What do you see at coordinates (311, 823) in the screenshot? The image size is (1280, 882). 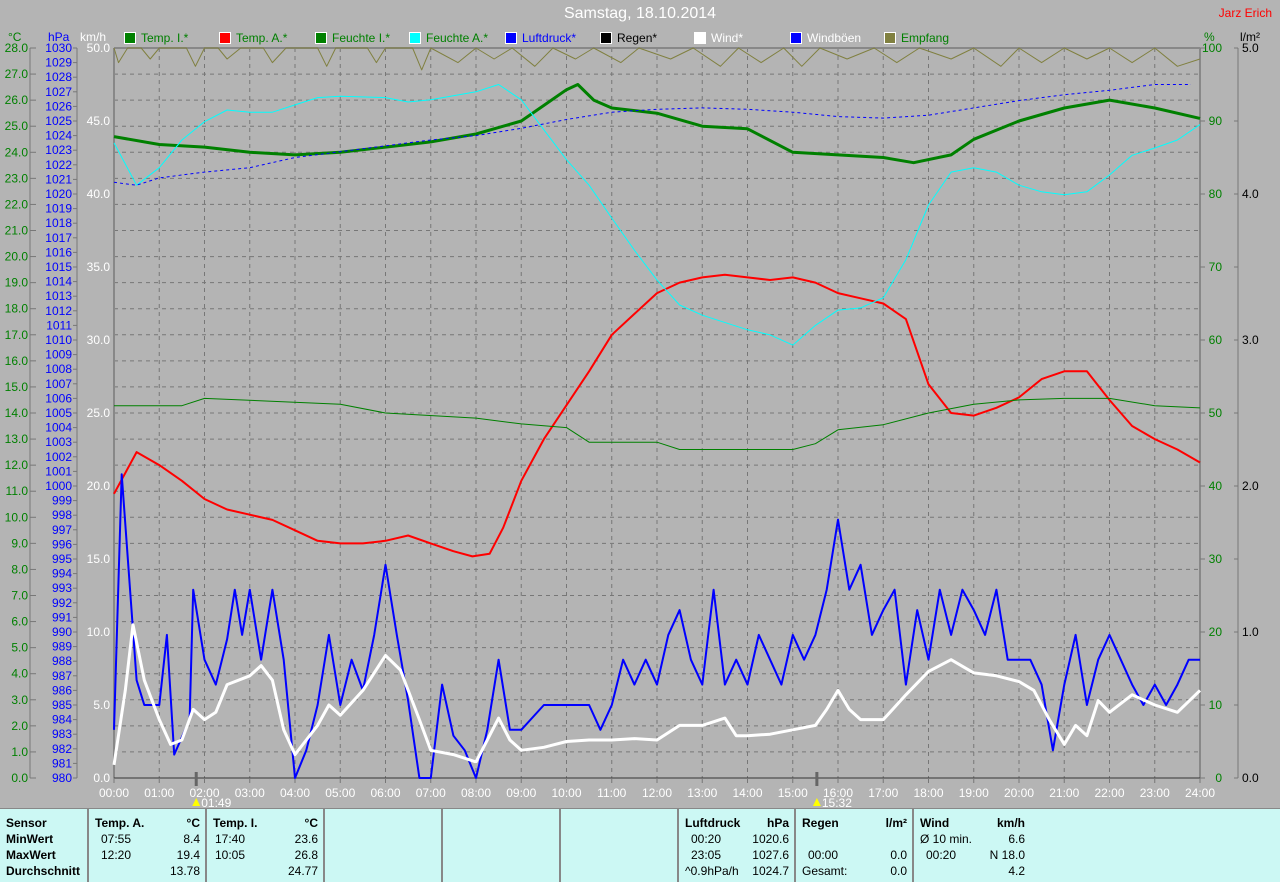 I see `temp-i-unit: °C` at bounding box center [311, 823].